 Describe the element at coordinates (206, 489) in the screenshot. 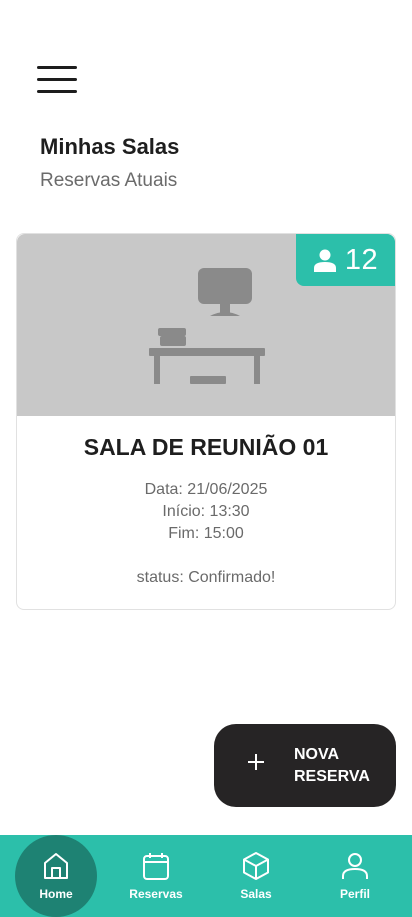

I see `reservation-date: Data: 21/06/2025` at that location.